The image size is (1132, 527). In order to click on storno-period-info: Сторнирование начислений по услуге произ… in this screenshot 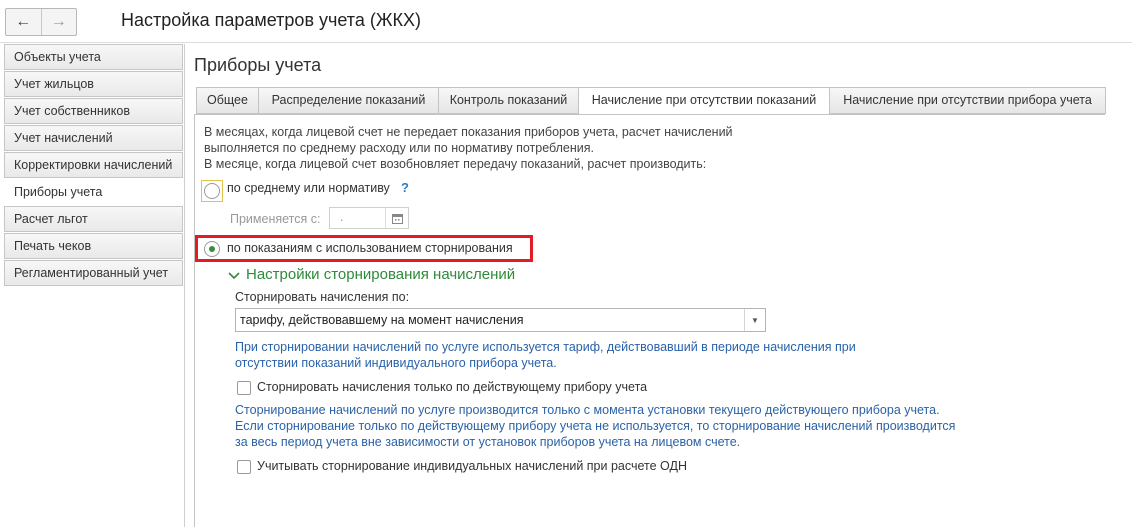, I will do `click(595, 426)`.